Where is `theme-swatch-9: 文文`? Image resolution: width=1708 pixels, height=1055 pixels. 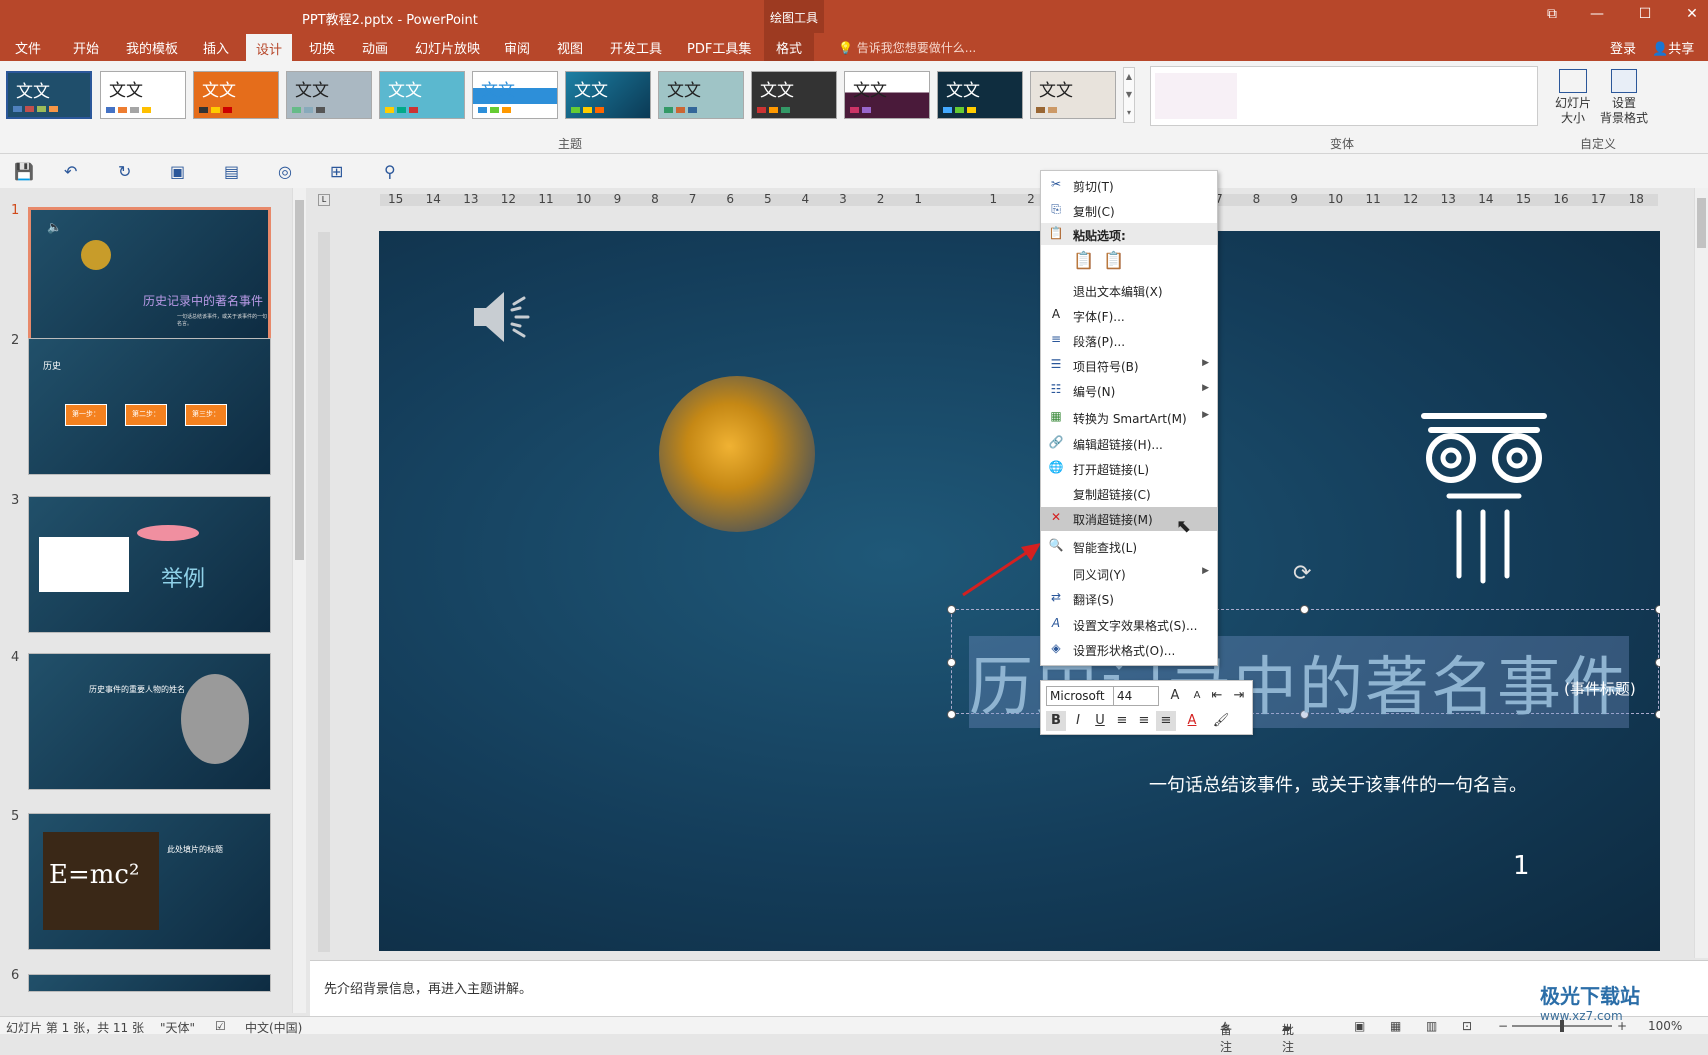 theme-swatch-9: 文文 is located at coordinates (794, 95).